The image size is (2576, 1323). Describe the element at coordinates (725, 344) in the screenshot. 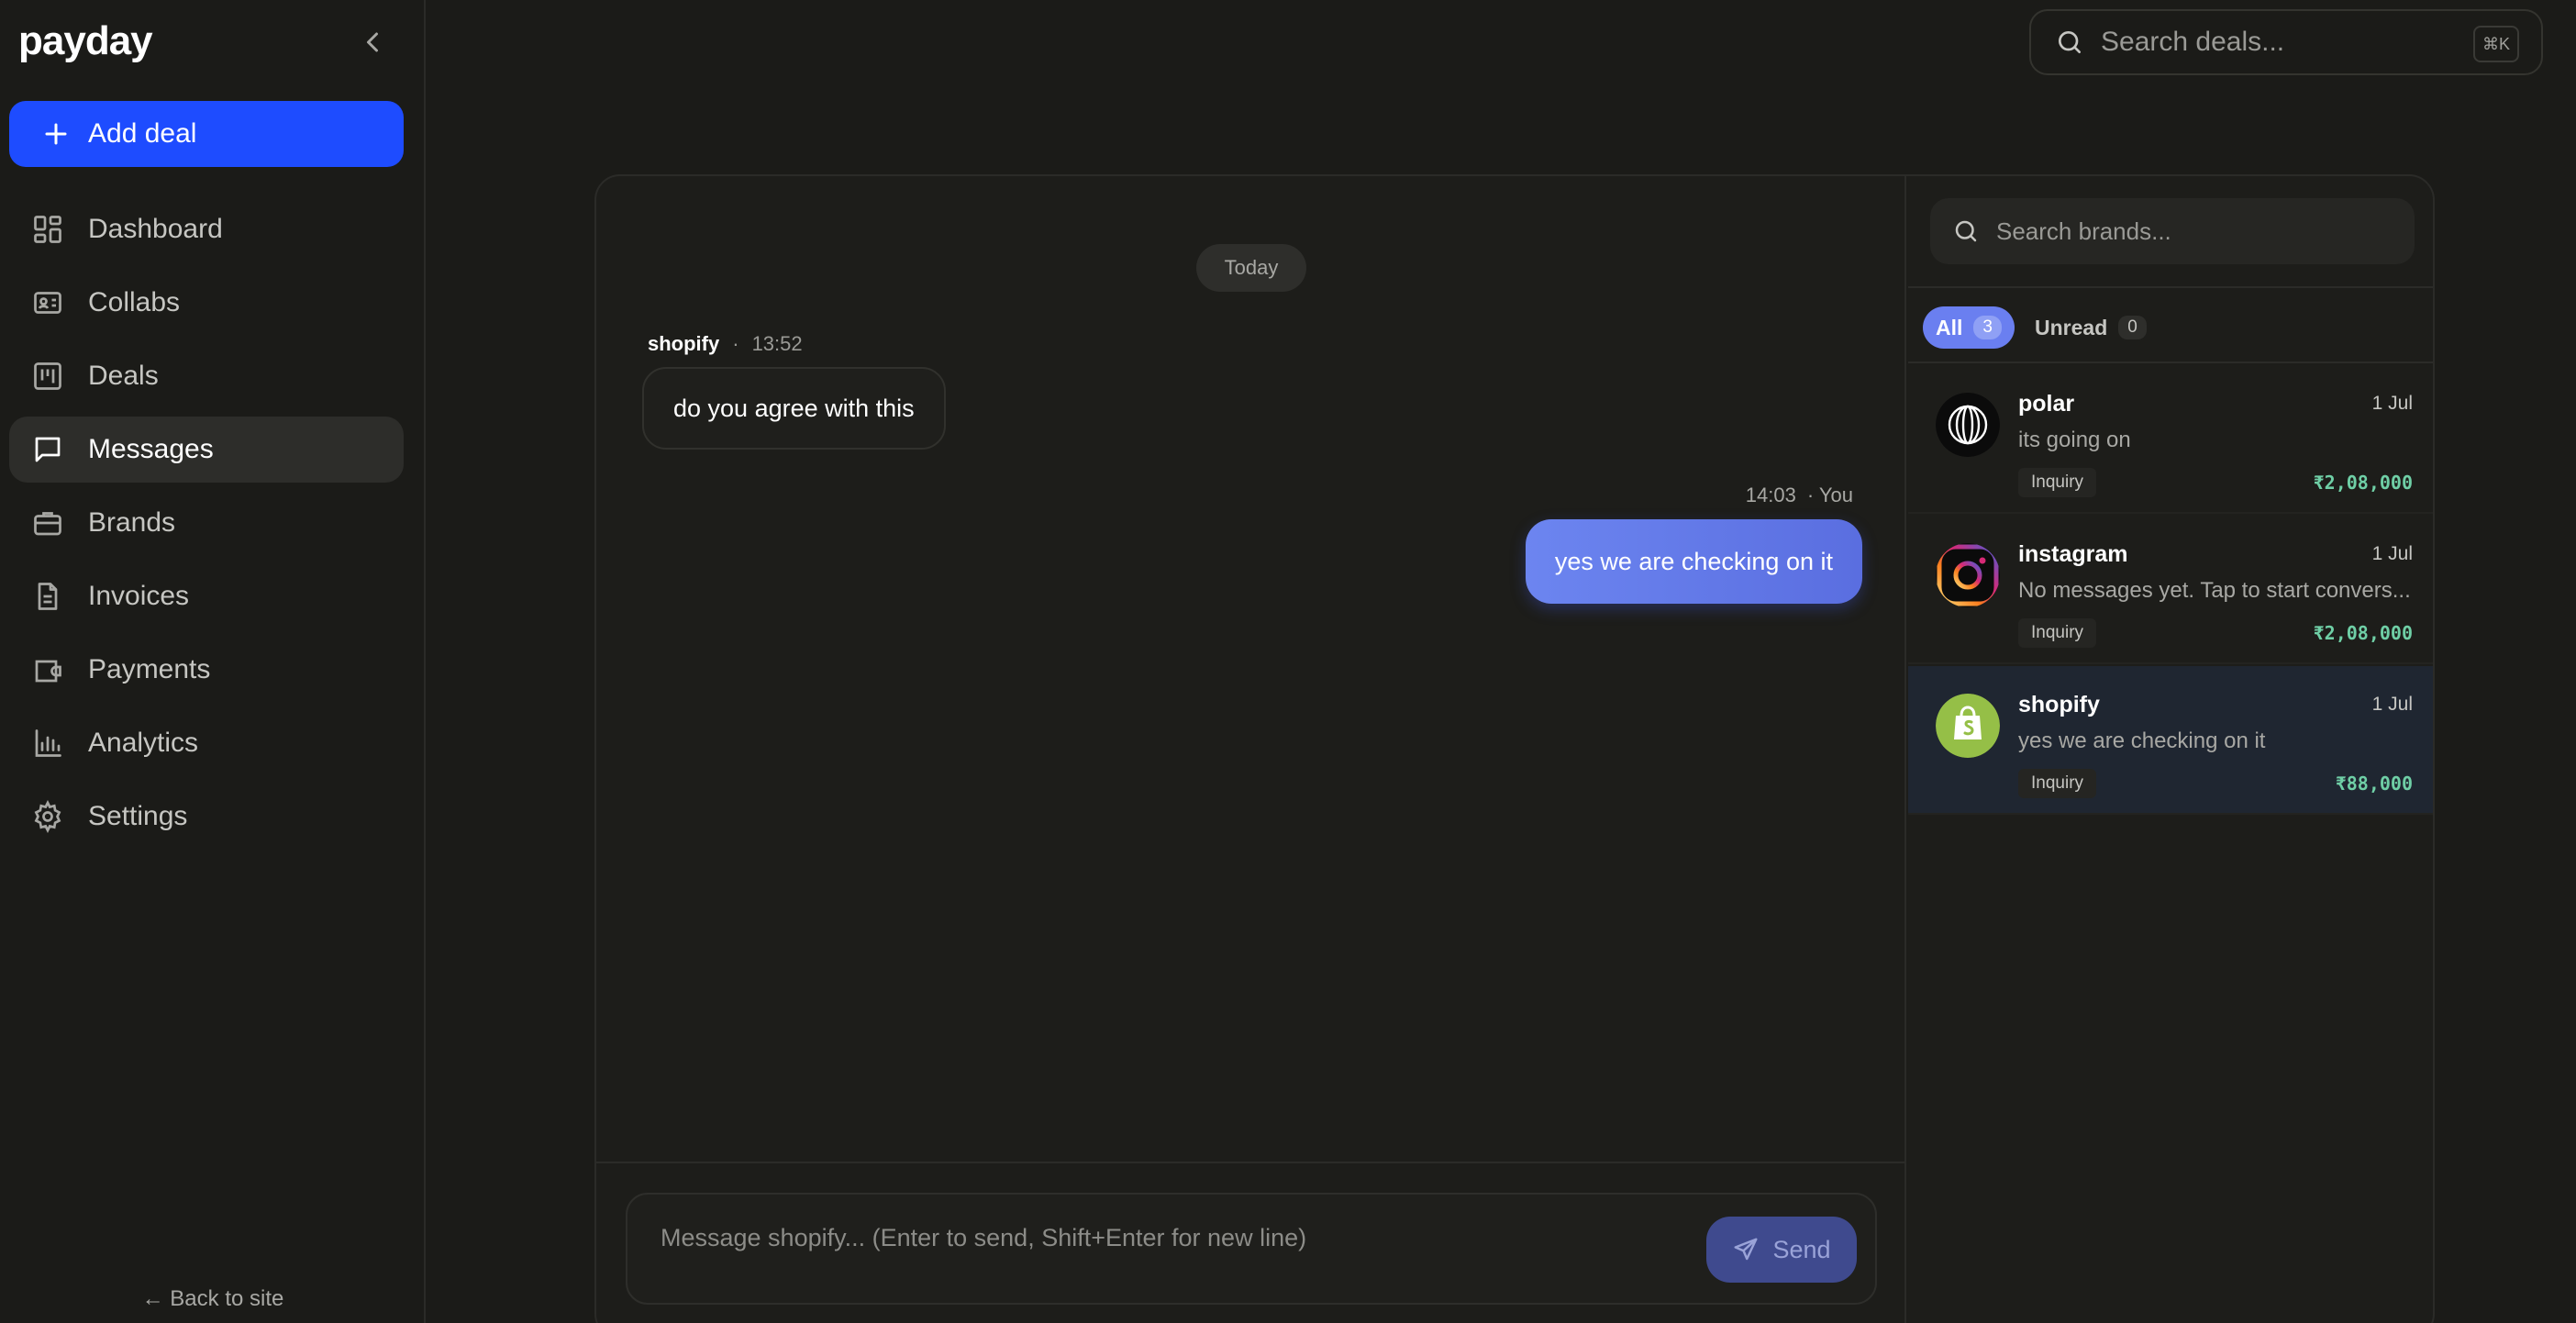

I see `incoming-message-meta: shopify · 13:52` at that location.